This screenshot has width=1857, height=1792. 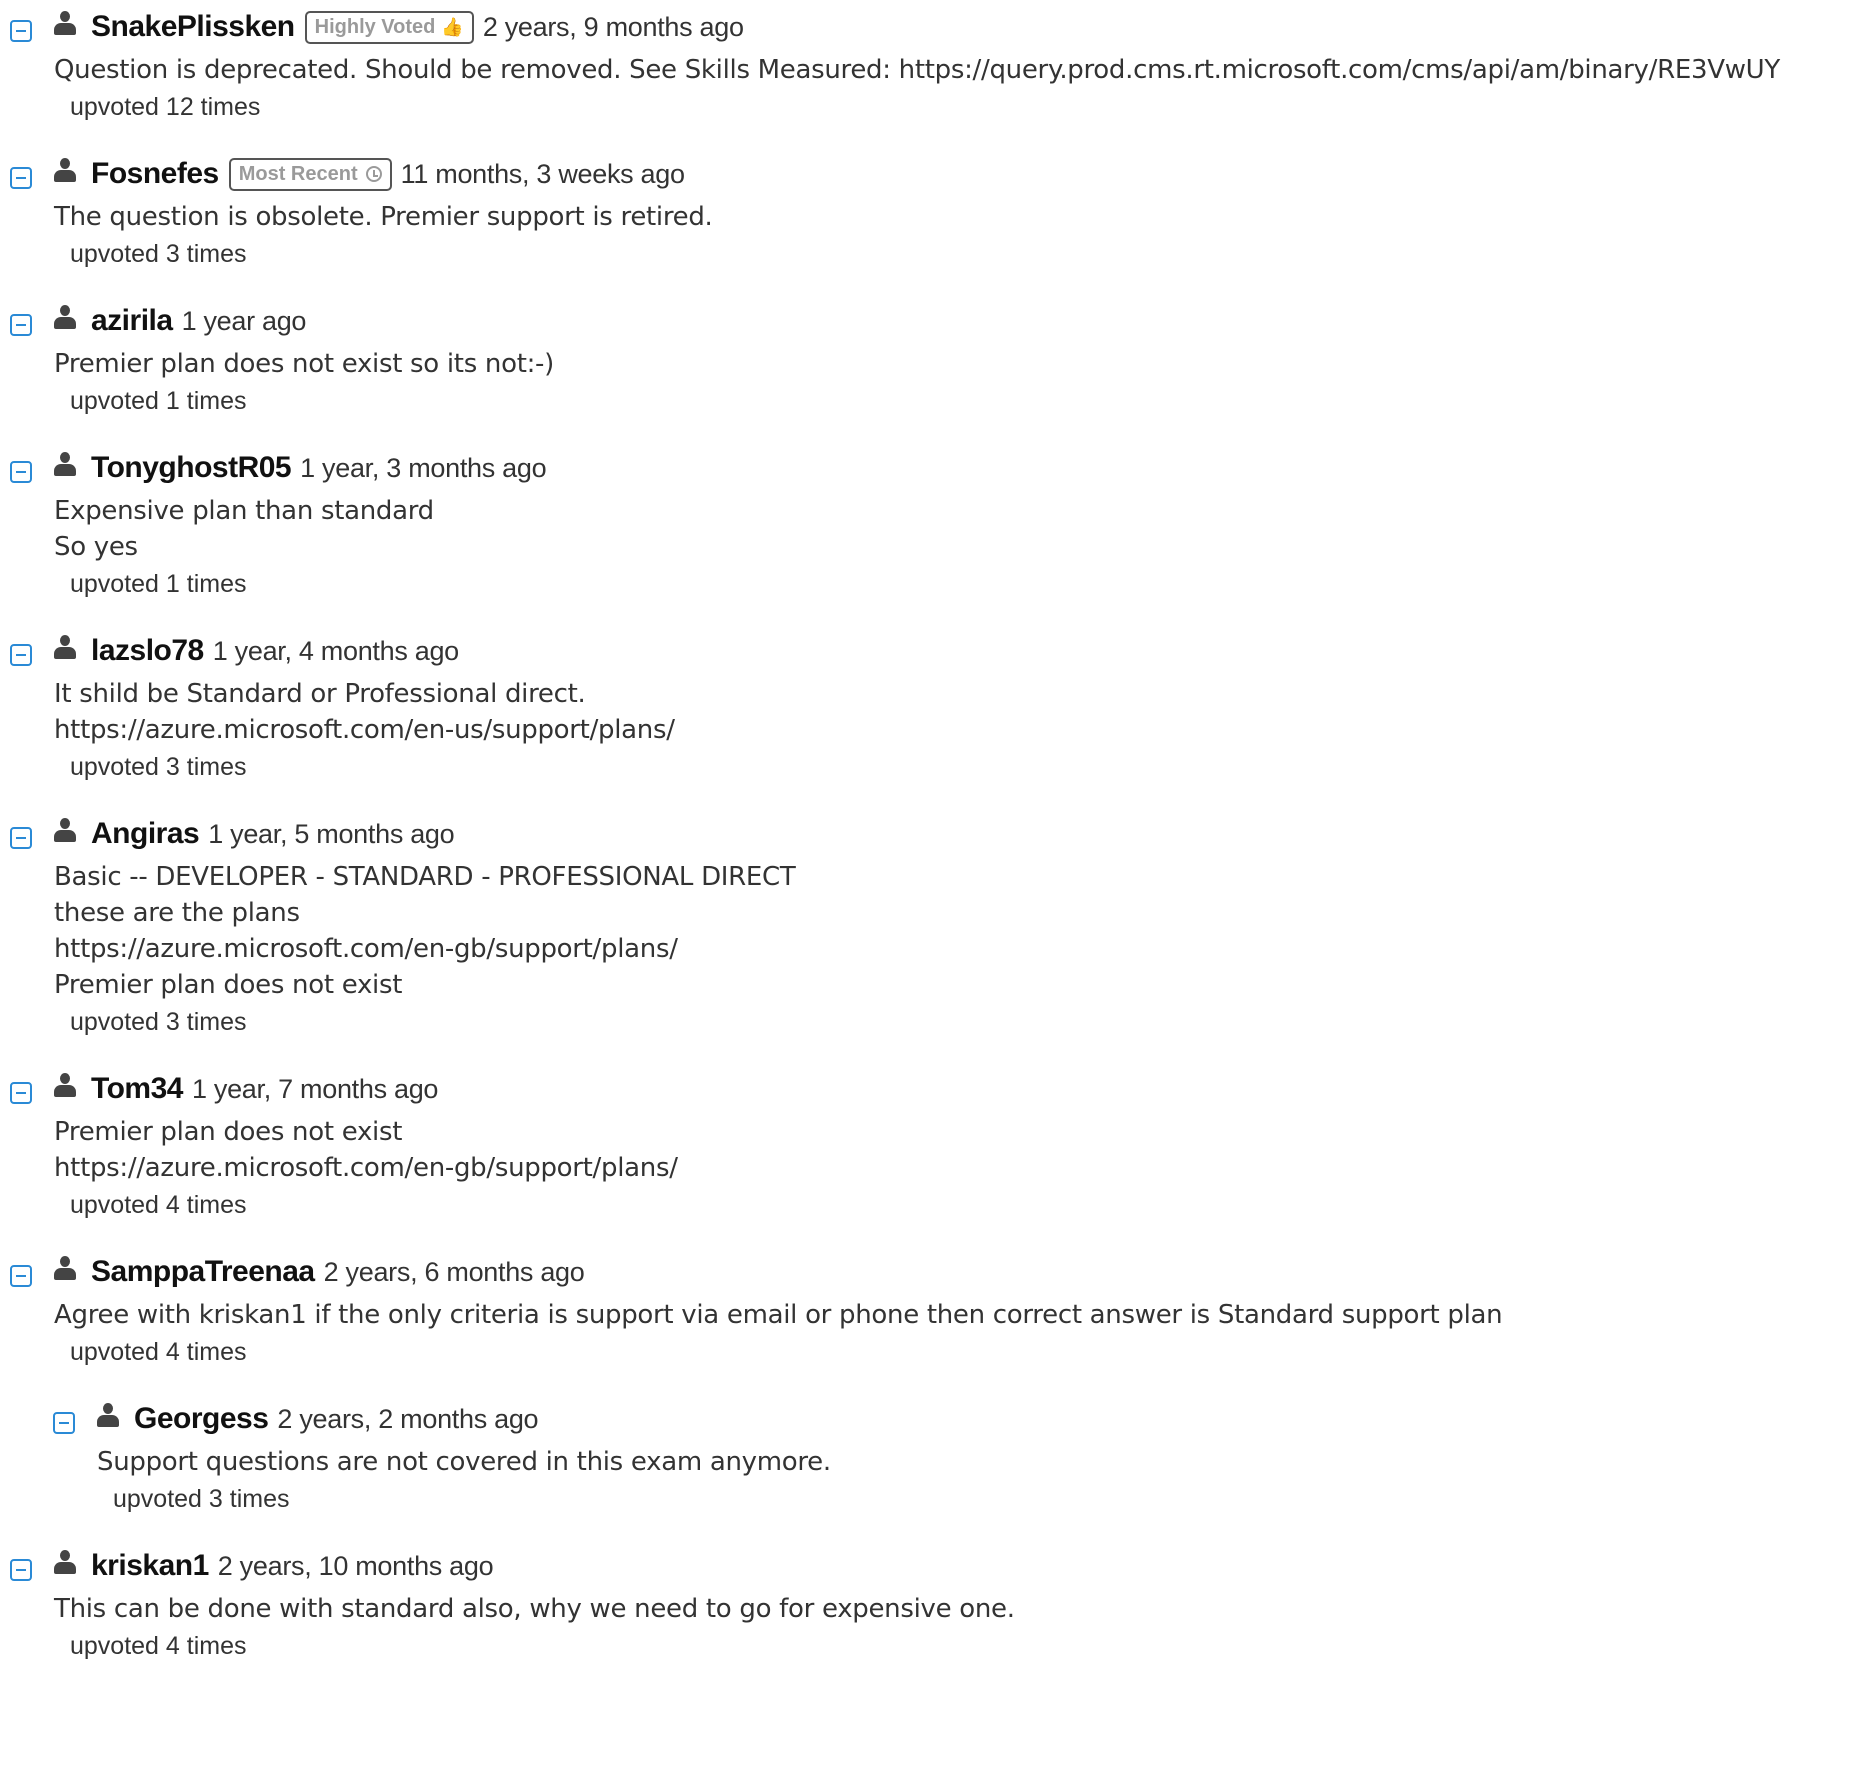 What do you see at coordinates (132, 321) in the screenshot?
I see `comment-username: azirila` at bounding box center [132, 321].